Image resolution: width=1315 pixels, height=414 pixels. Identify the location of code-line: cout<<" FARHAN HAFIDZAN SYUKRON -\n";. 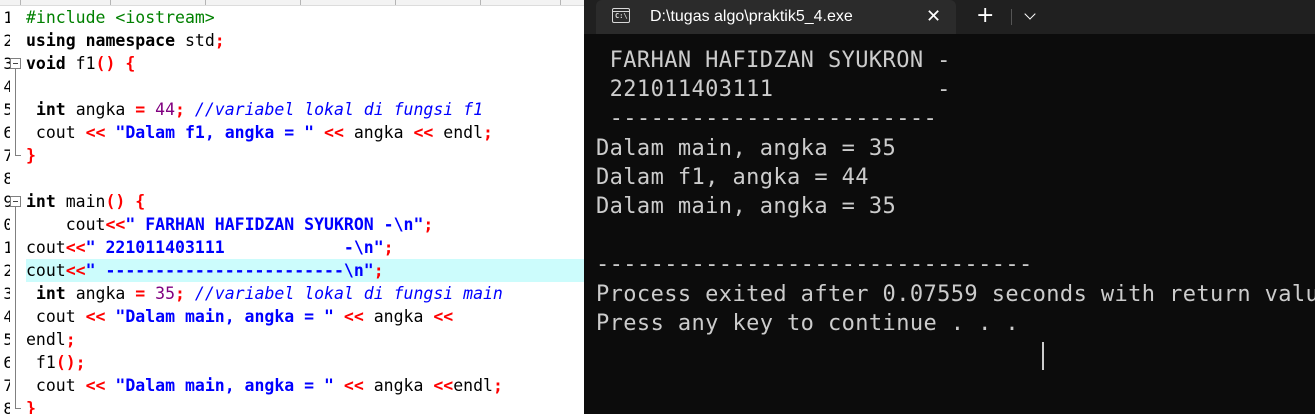
(305, 224).